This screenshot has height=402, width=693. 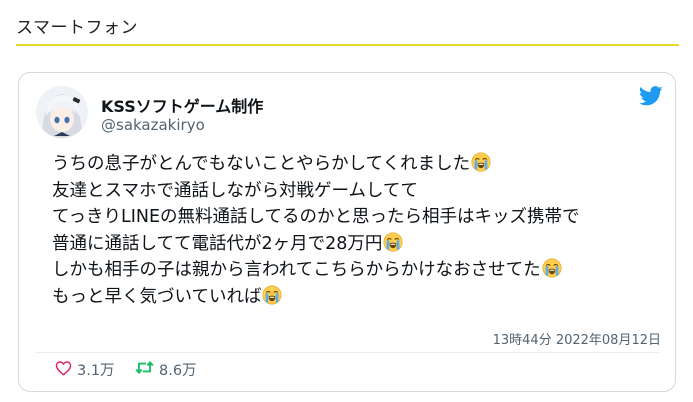 I want to click on tweet-line: 普通に通話してて電話代が2ヶ月で28万円, so click(x=362, y=244).